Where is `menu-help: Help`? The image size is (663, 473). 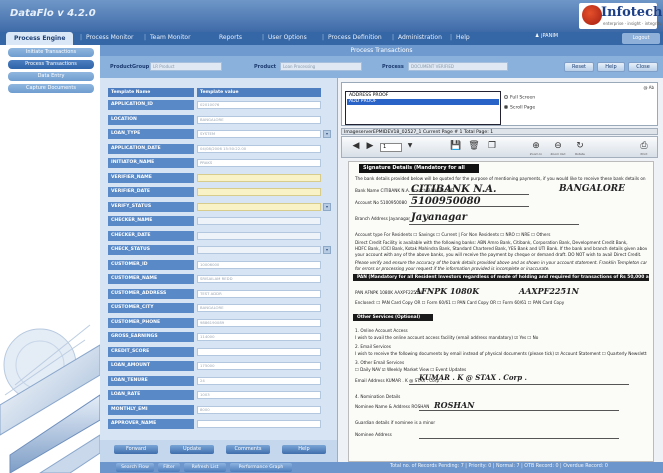
menu-help: Help is located at coordinates (463, 37).